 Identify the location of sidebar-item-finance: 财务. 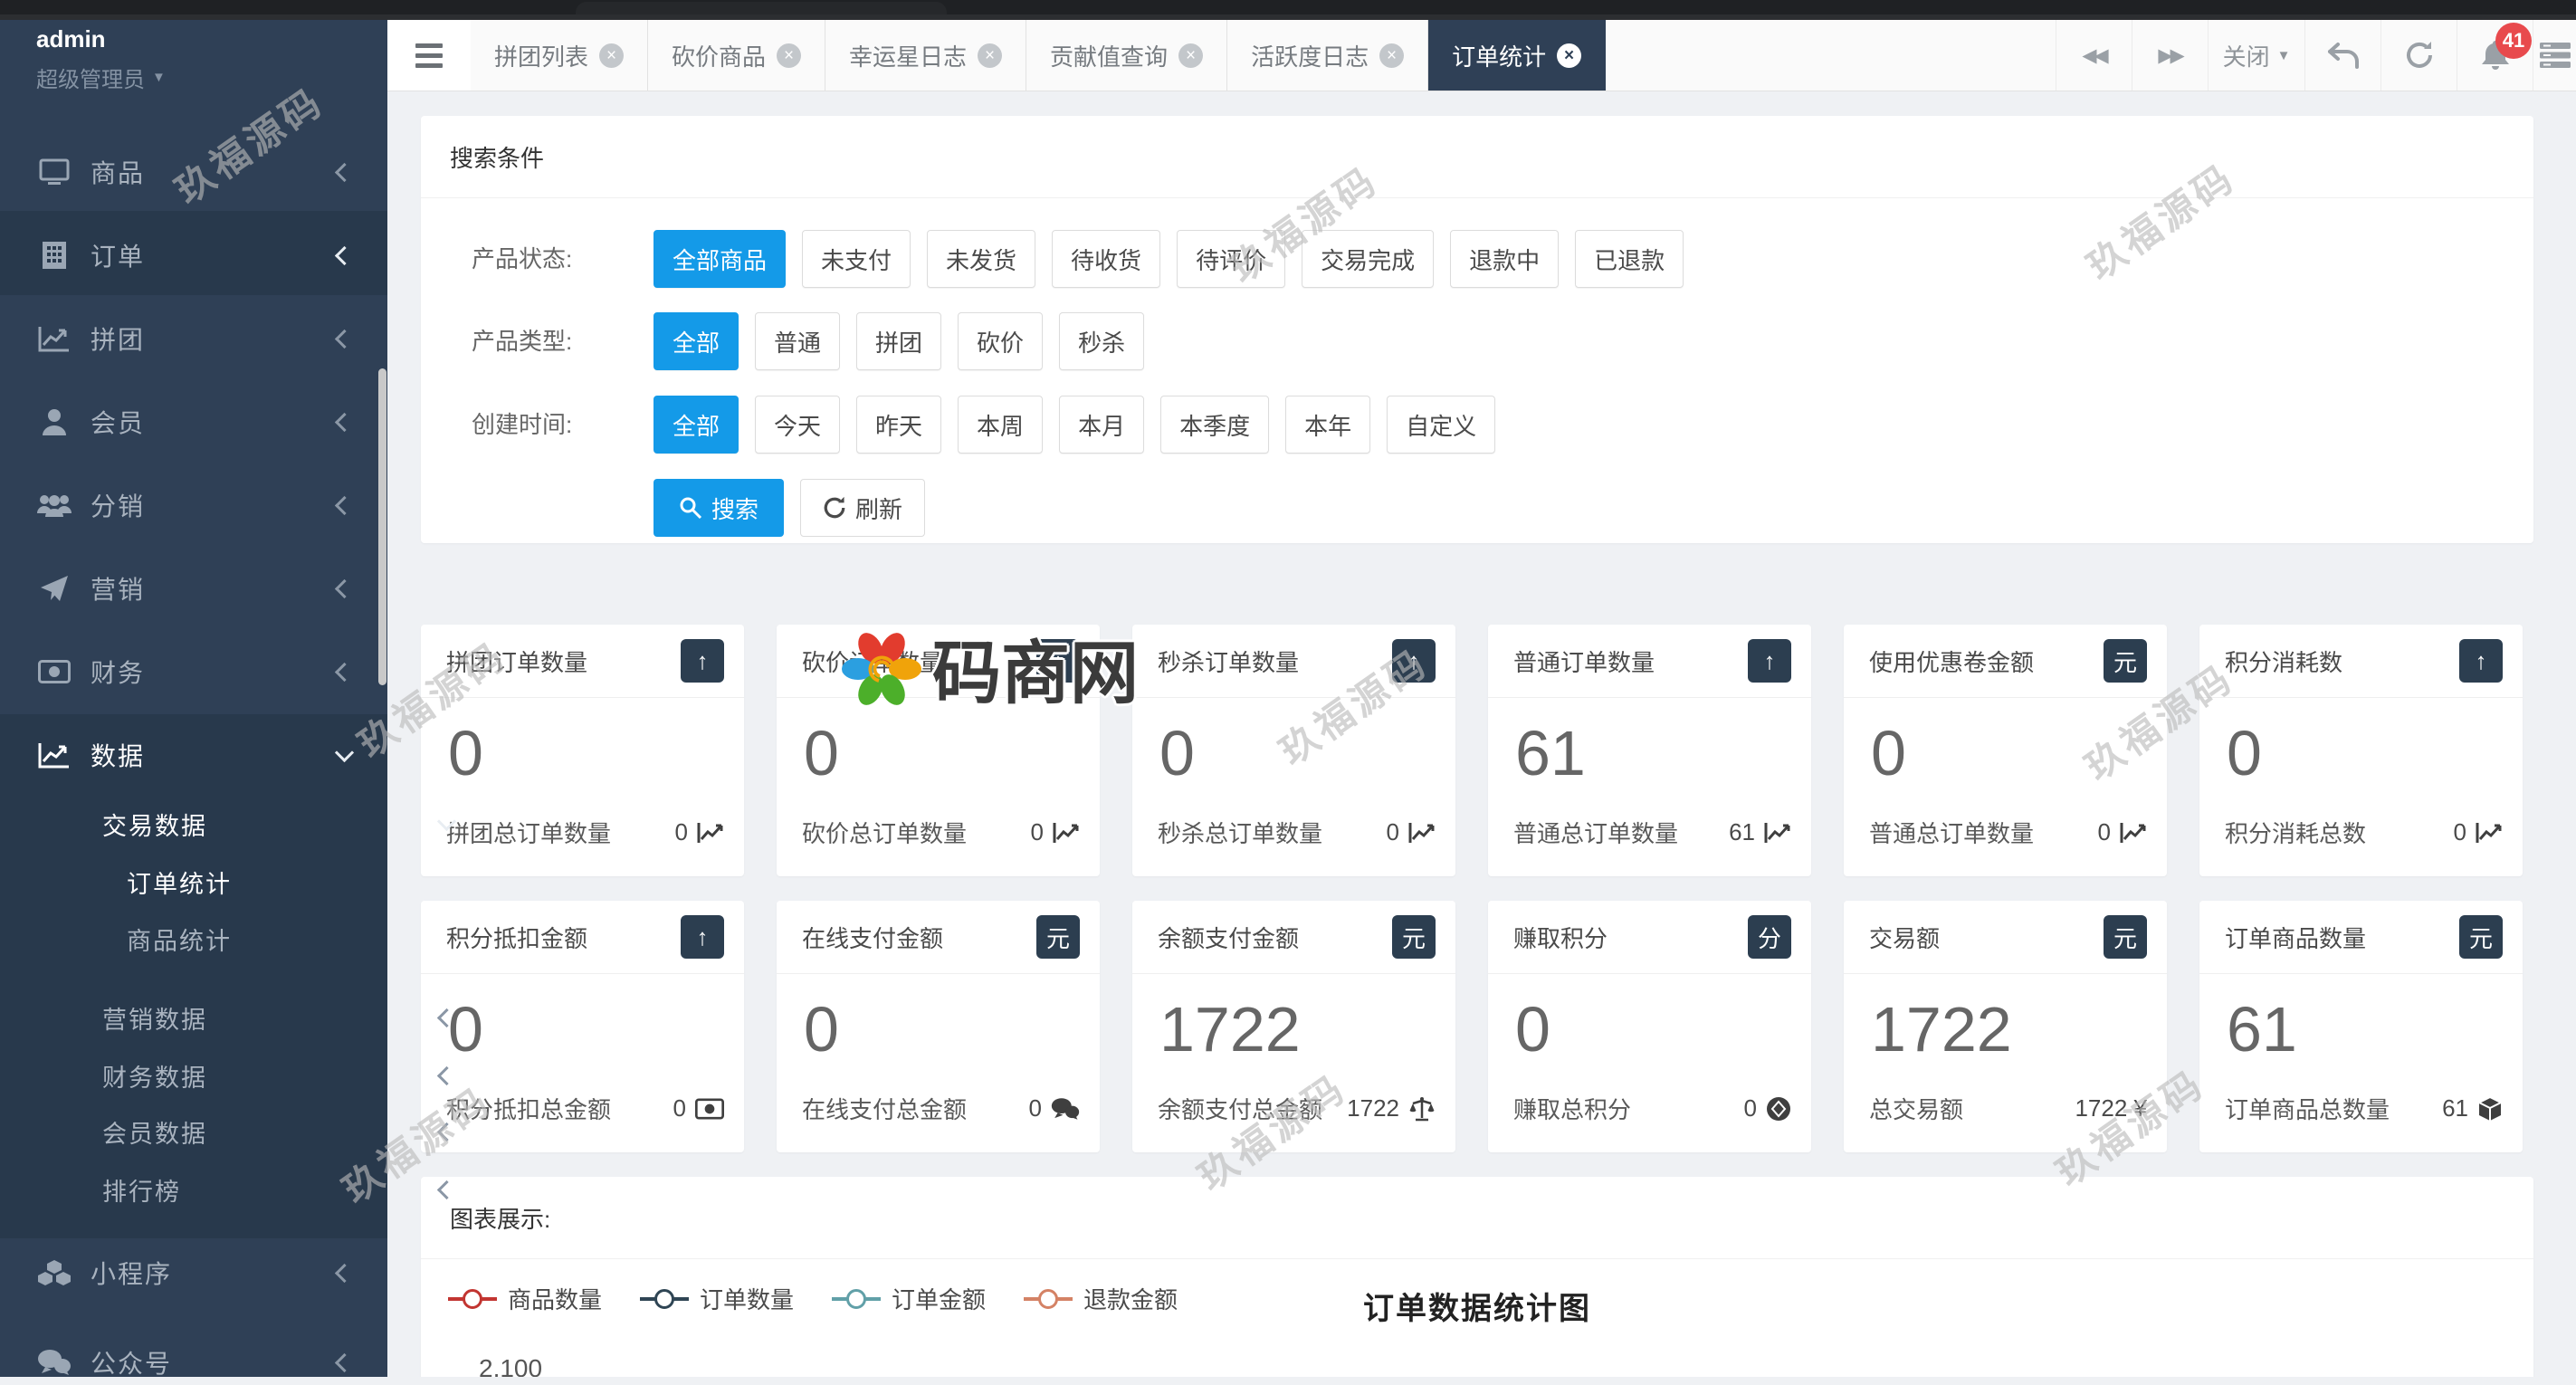
(193, 671).